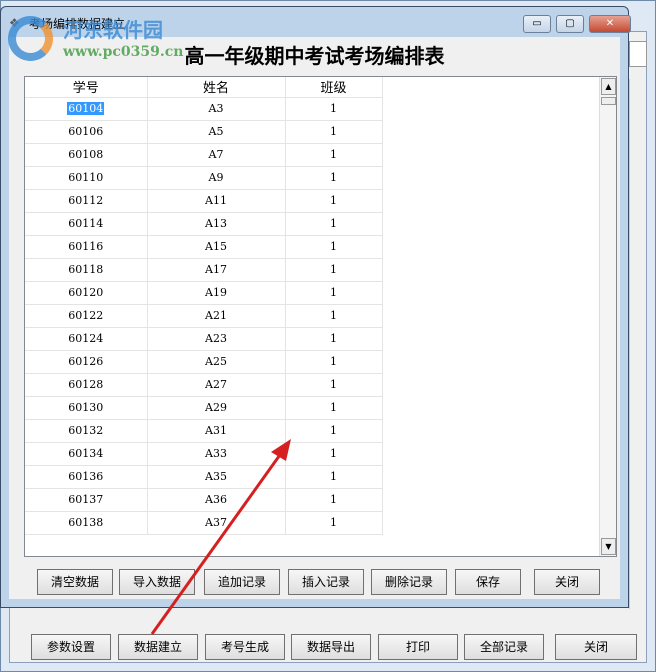 This screenshot has width=656, height=672. Describe the element at coordinates (86, 132) in the screenshot. I see `cell-id: 60106` at that location.